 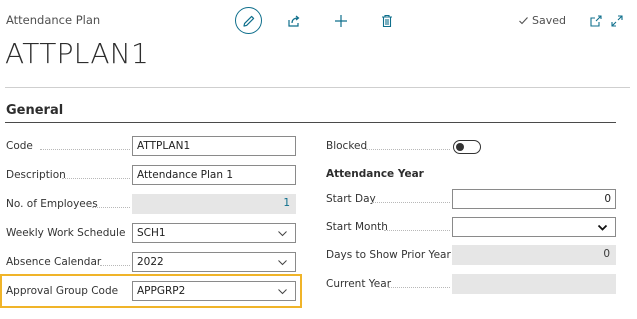 I want to click on edit-button, so click(x=248, y=20).